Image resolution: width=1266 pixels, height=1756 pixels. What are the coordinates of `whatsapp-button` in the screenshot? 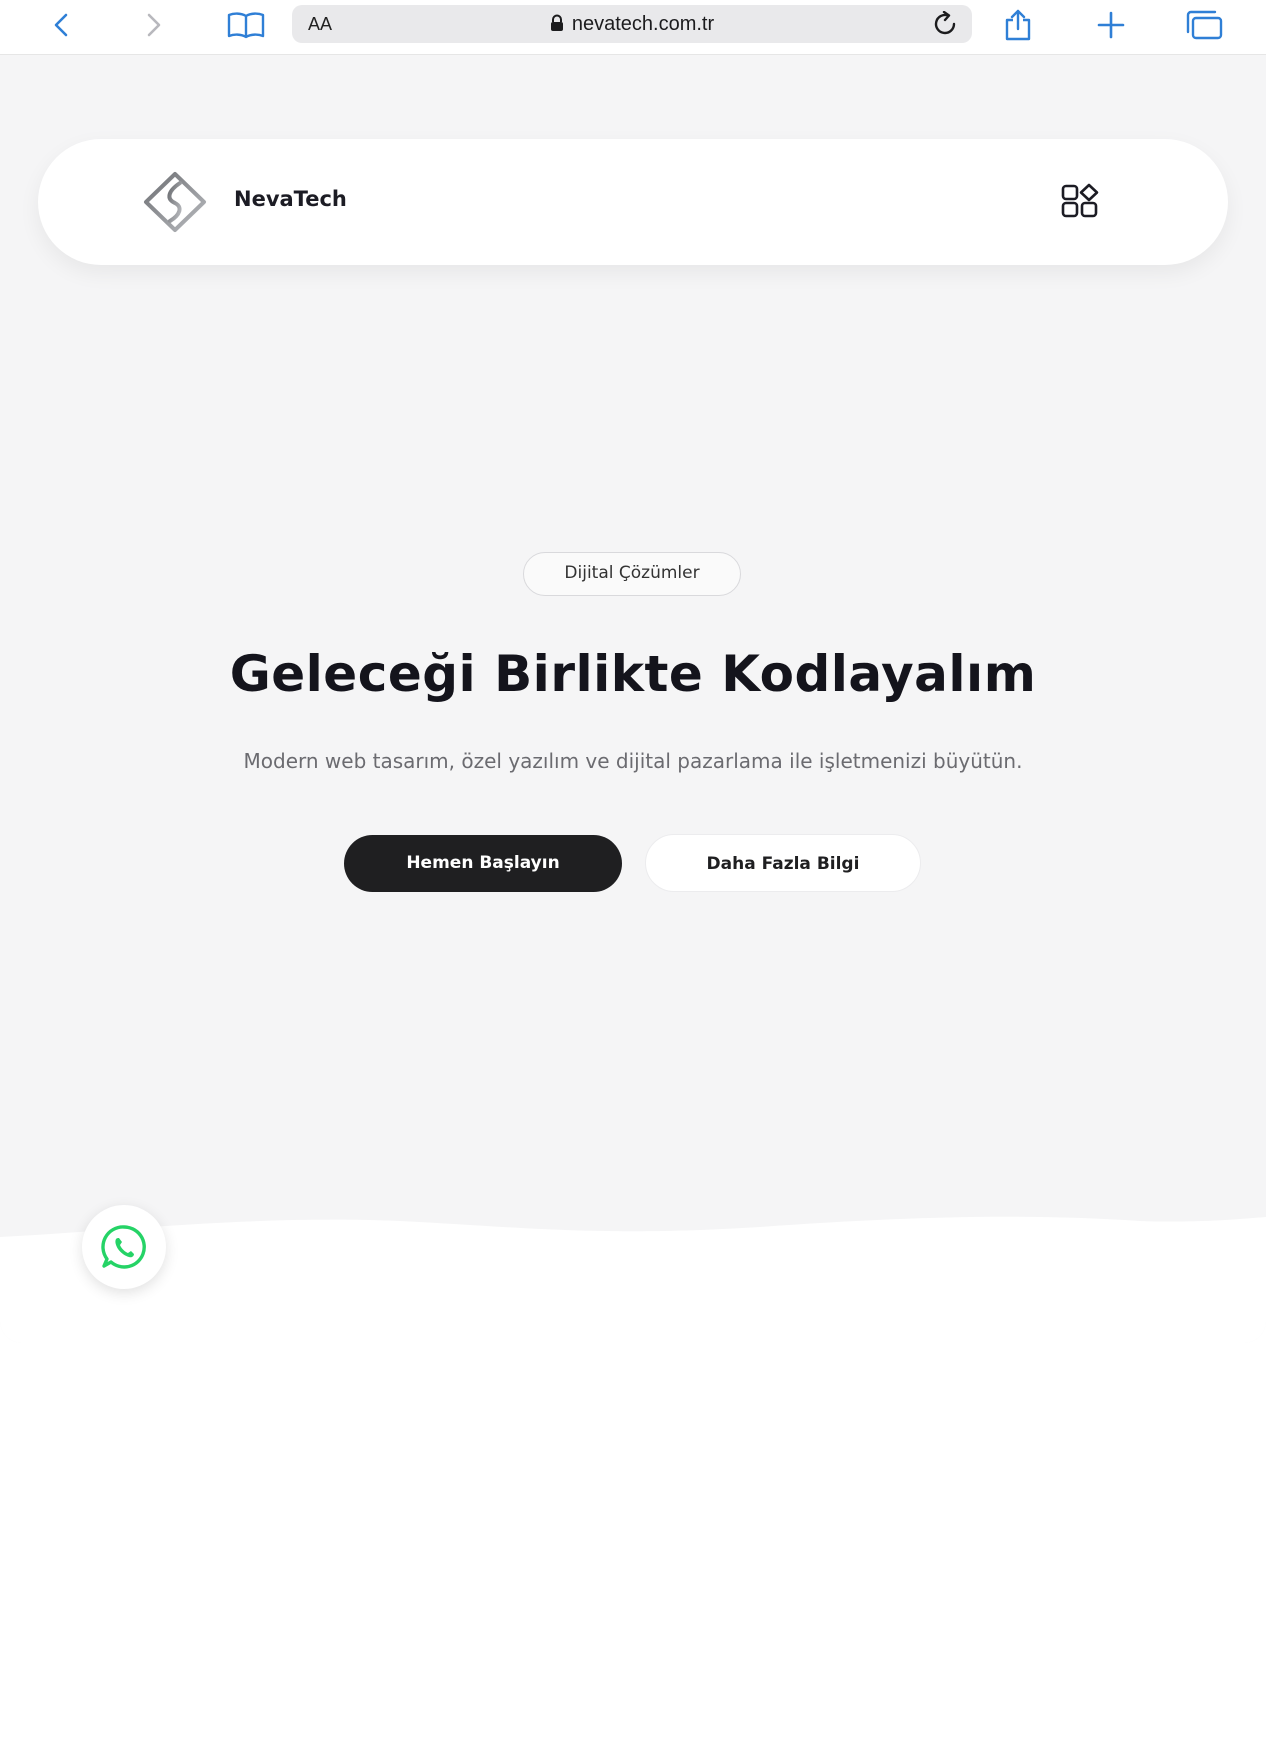 It's located at (124, 1247).